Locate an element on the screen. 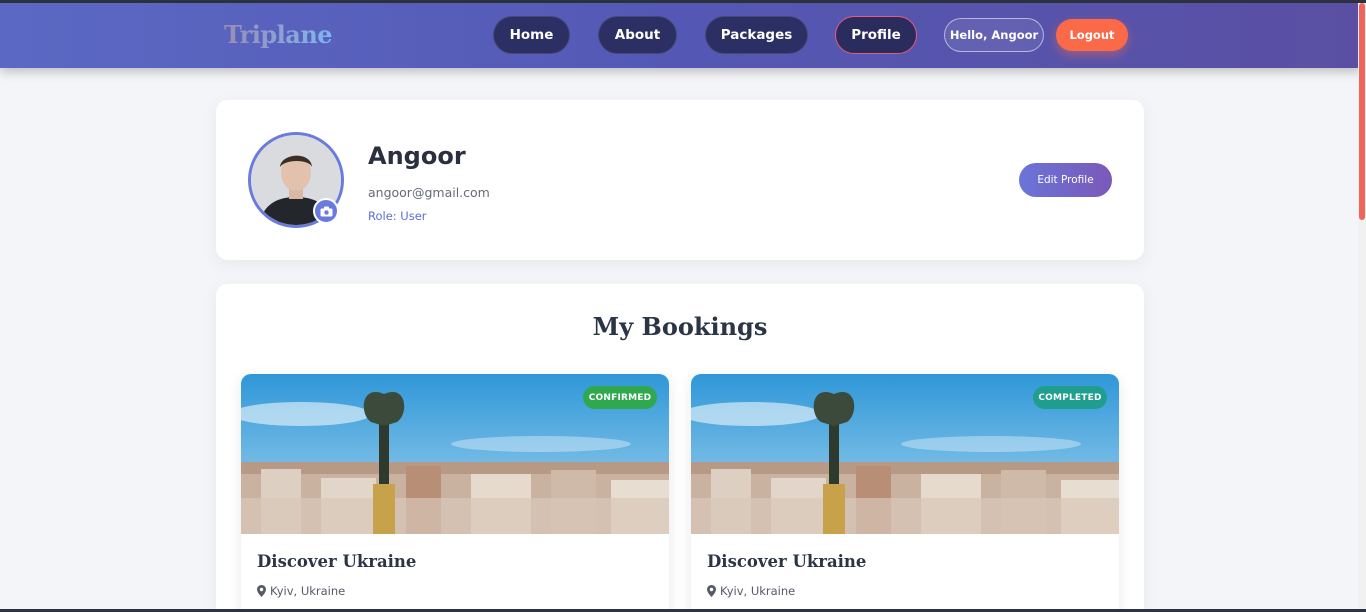  scrollbar-thumb is located at coordinates (1362, 111).